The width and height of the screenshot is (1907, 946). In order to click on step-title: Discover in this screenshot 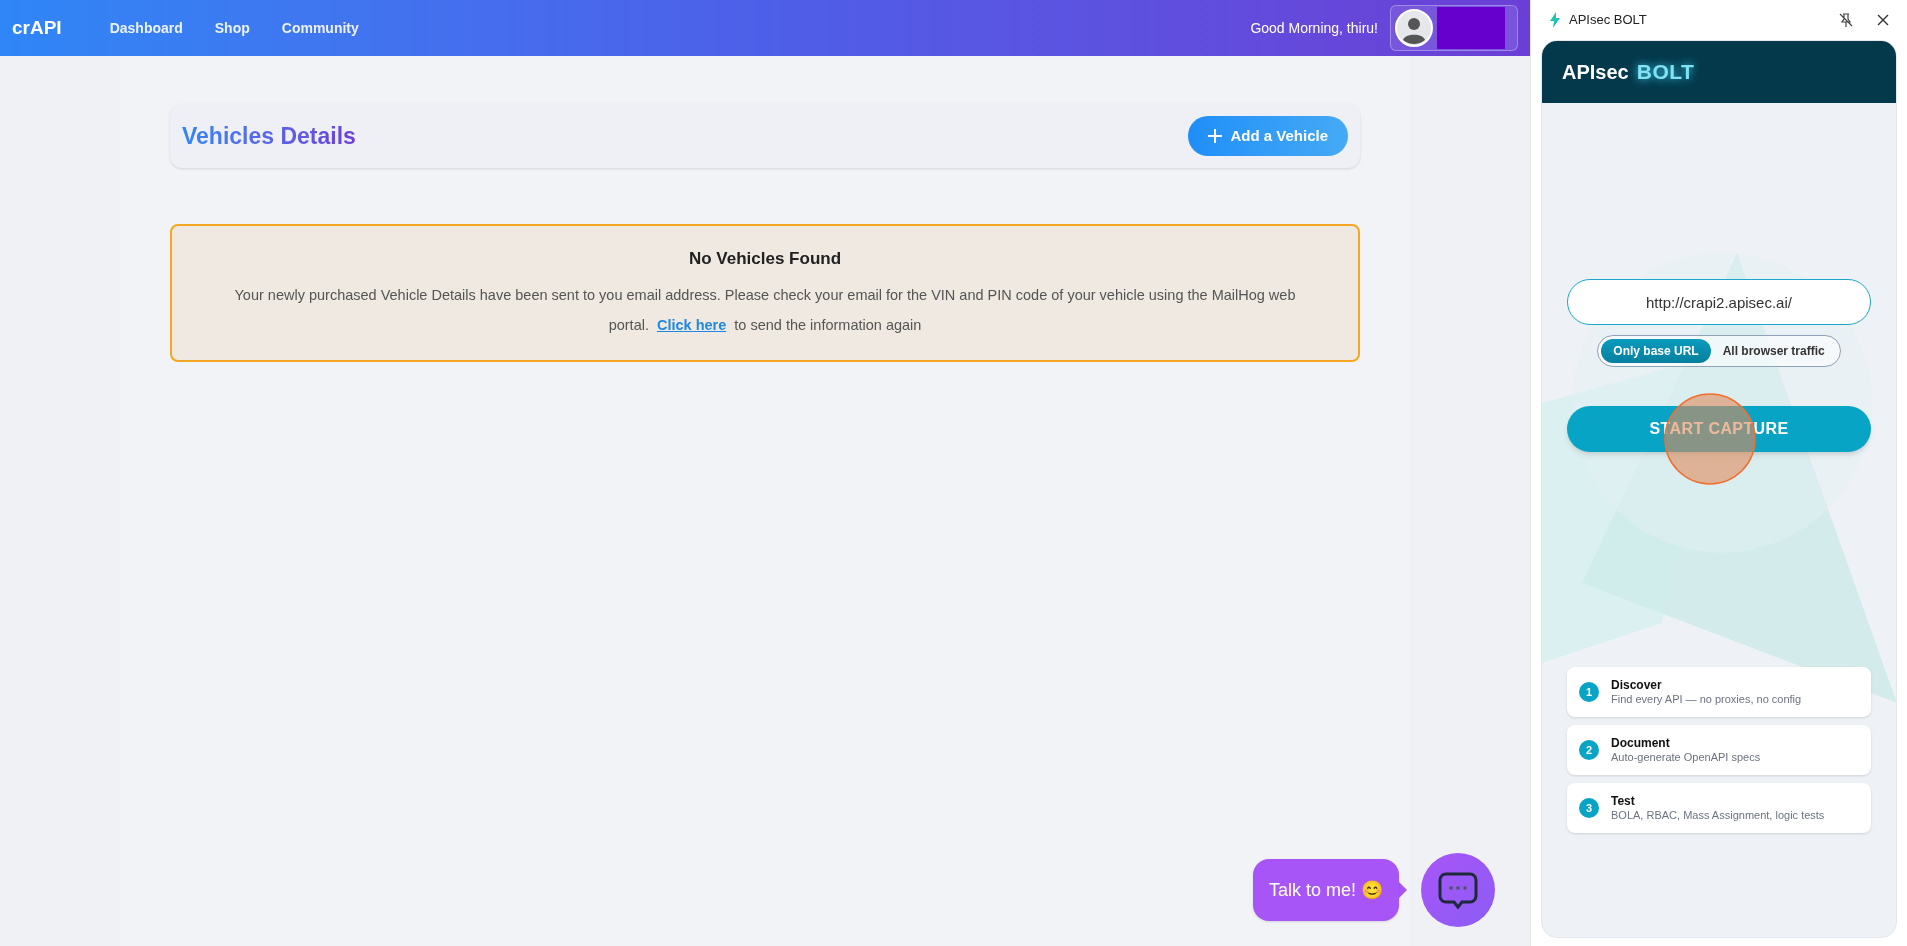, I will do `click(1637, 685)`.